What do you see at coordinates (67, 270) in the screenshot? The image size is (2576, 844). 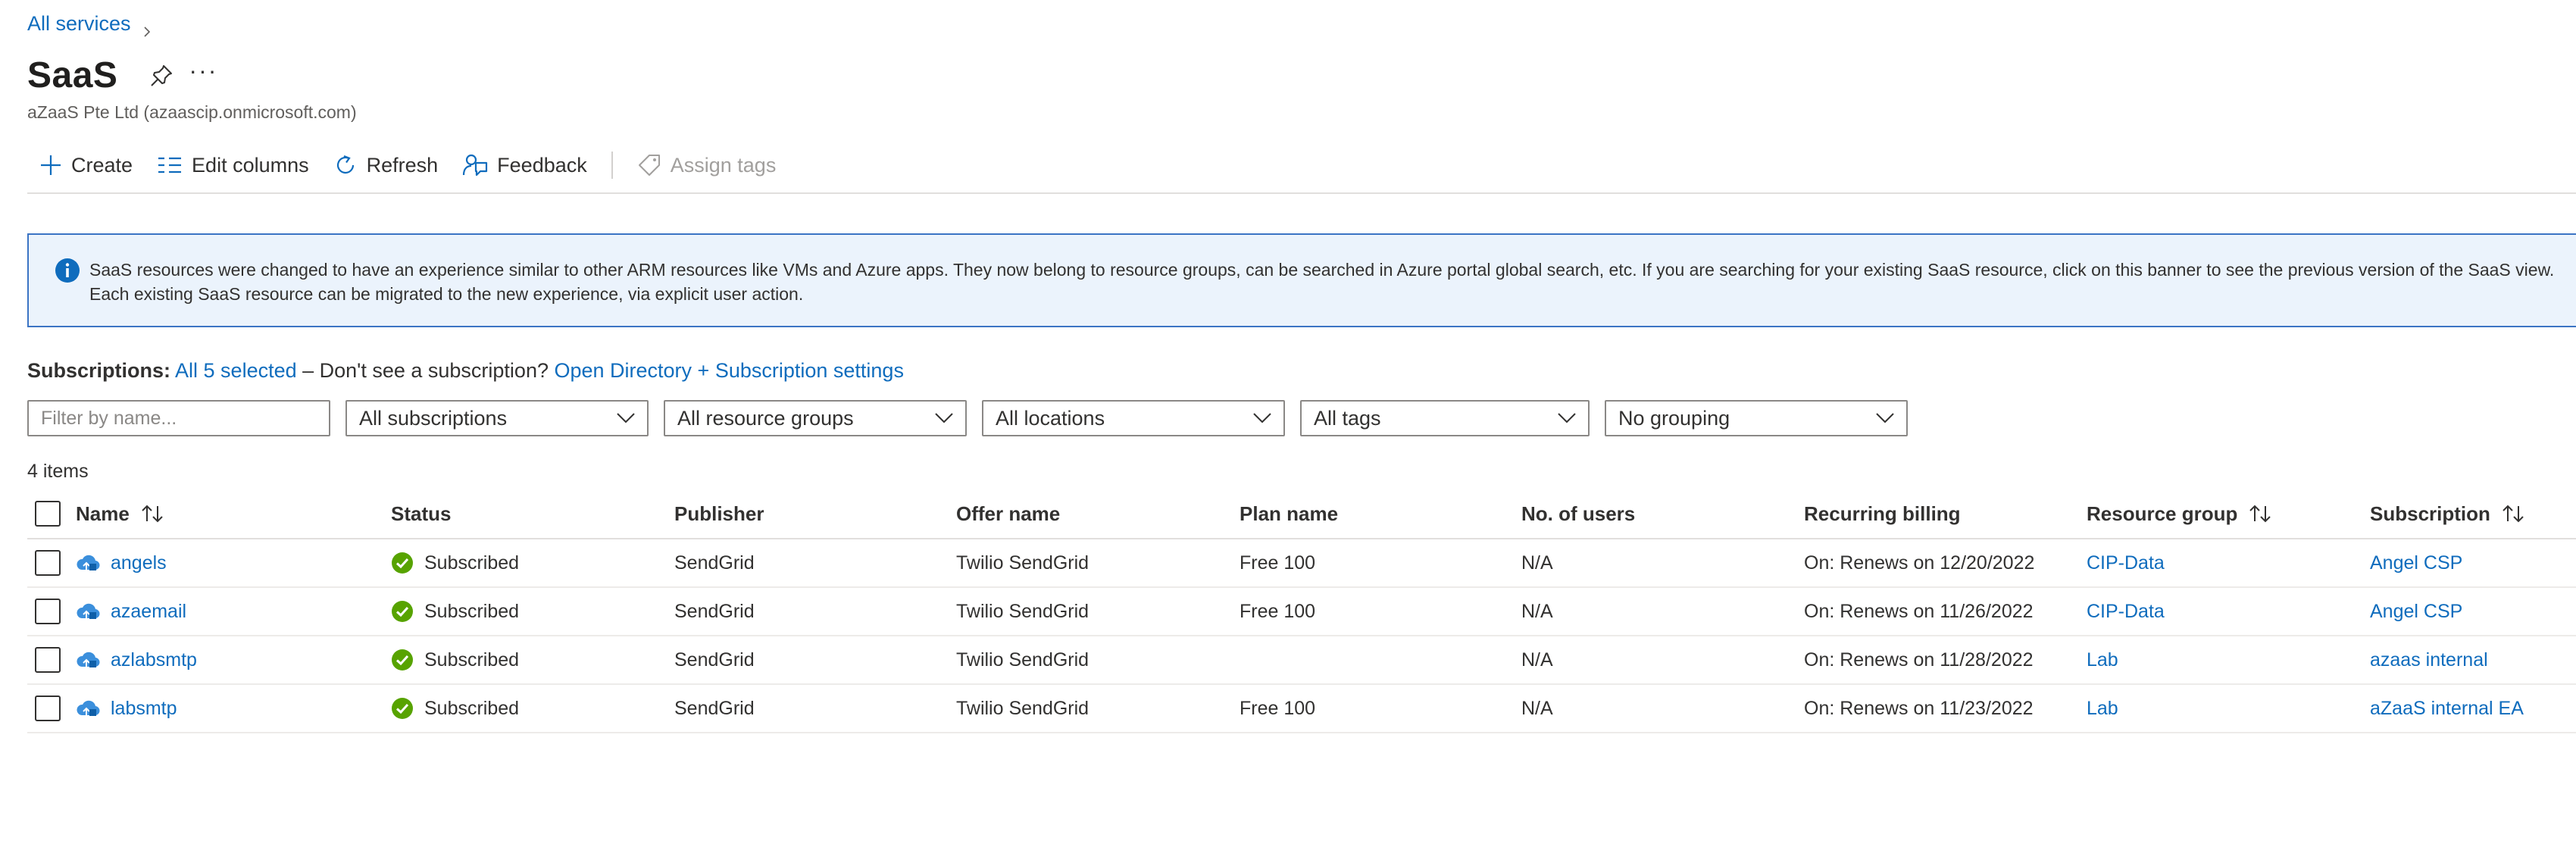 I see `info-icon` at bounding box center [67, 270].